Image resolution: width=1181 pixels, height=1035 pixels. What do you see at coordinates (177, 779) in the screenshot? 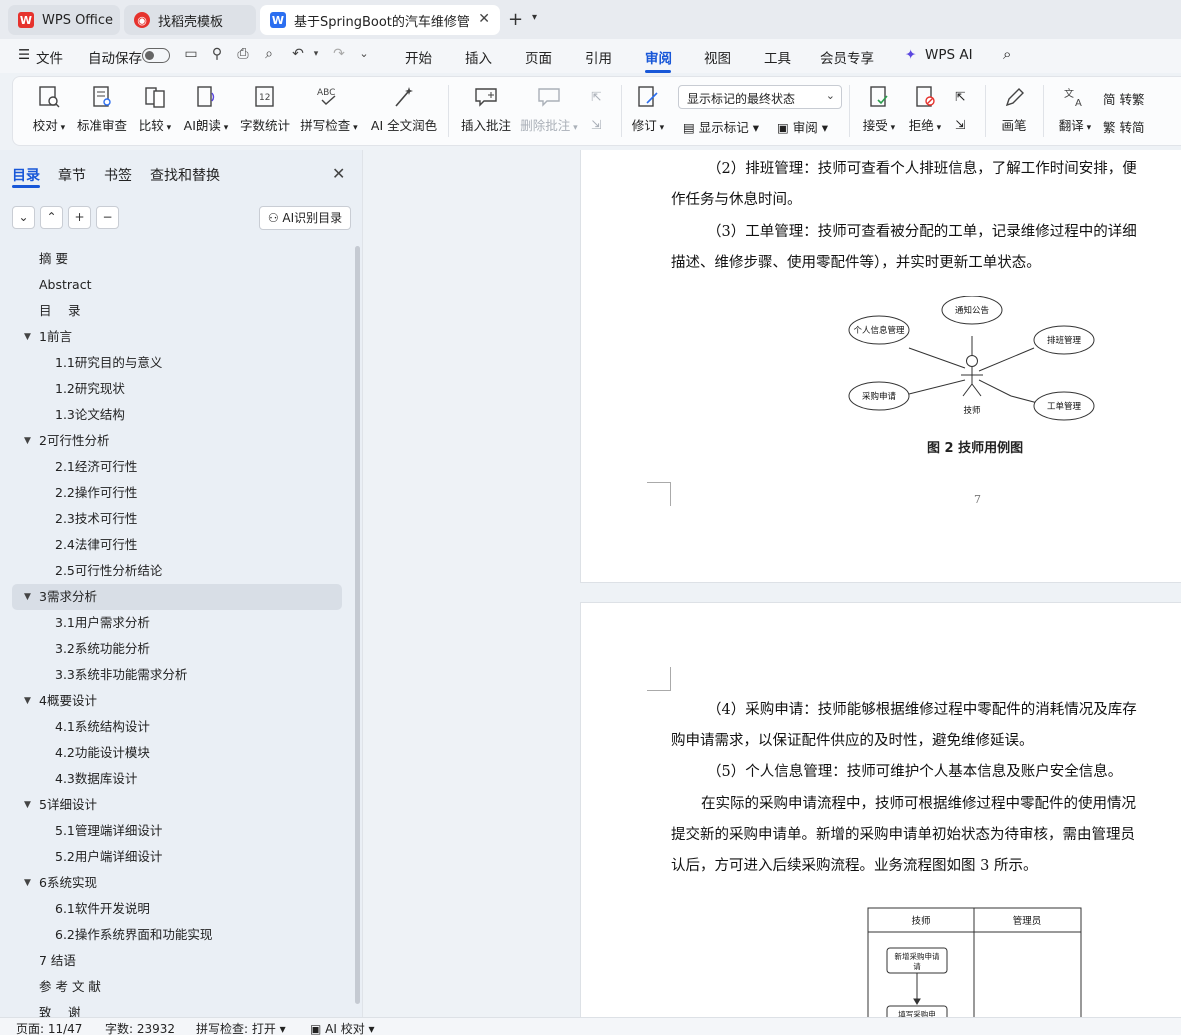
I see `toc-item: 4.3数据库设计` at bounding box center [177, 779].